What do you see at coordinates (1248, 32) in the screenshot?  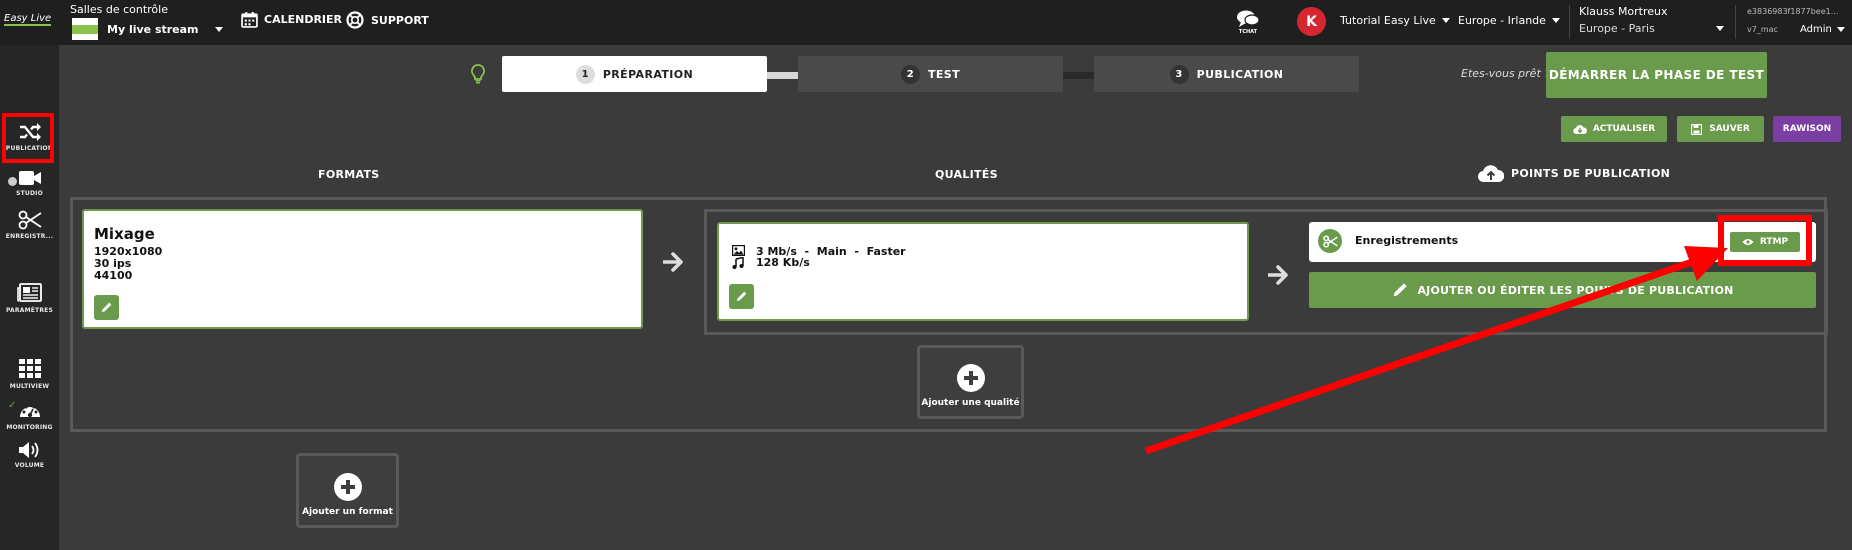 I see `chat-label: TCHAT` at bounding box center [1248, 32].